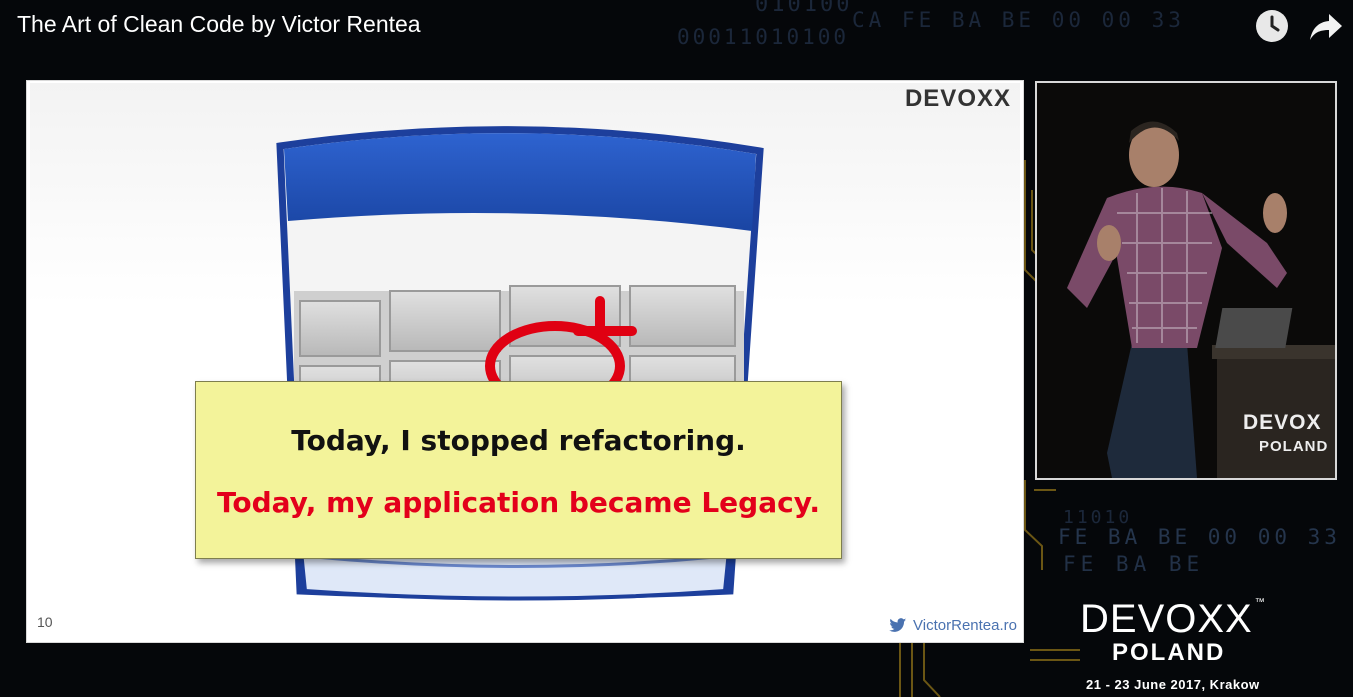  I want to click on devoxx-logo-text: DEVOXX, so click(1166, 619).